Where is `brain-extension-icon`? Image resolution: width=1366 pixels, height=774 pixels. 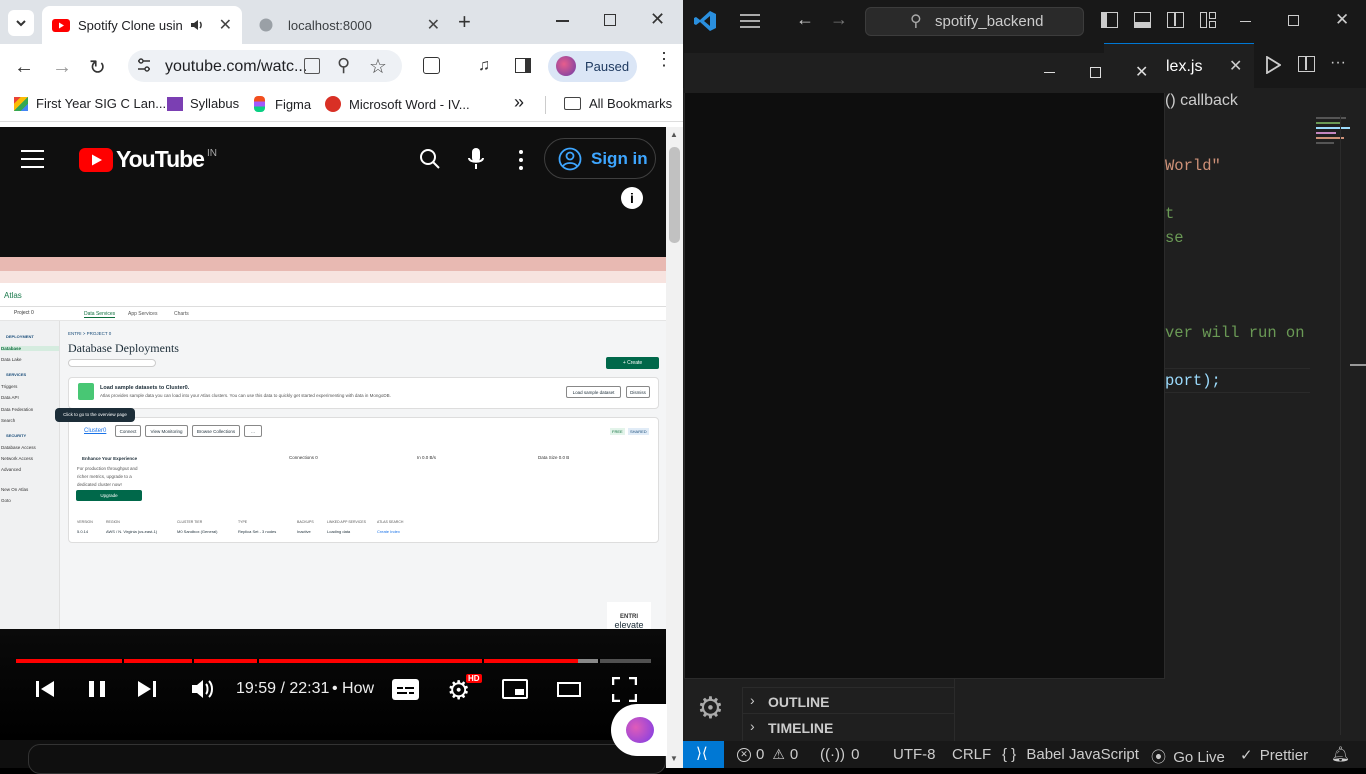 brain-extension-icon is located at coordinates (639, 730).